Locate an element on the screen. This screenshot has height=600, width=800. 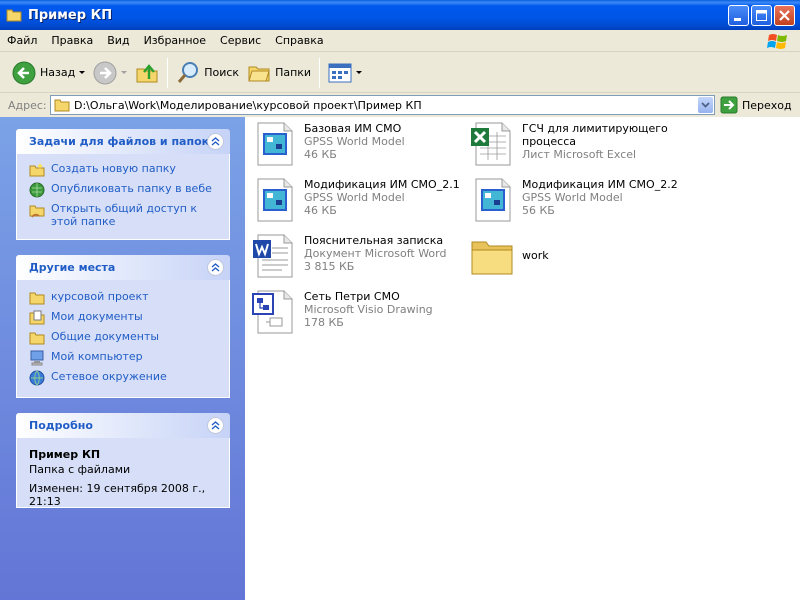
menu-view: Вид is located at coordinates (118, 41).